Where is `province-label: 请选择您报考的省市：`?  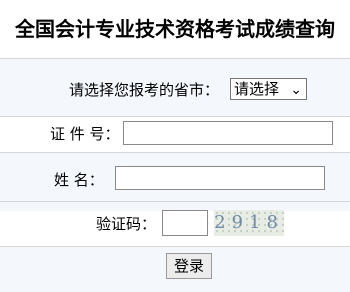
province-label: 请选择您报考的省市： is located at coordinates (144, 90).